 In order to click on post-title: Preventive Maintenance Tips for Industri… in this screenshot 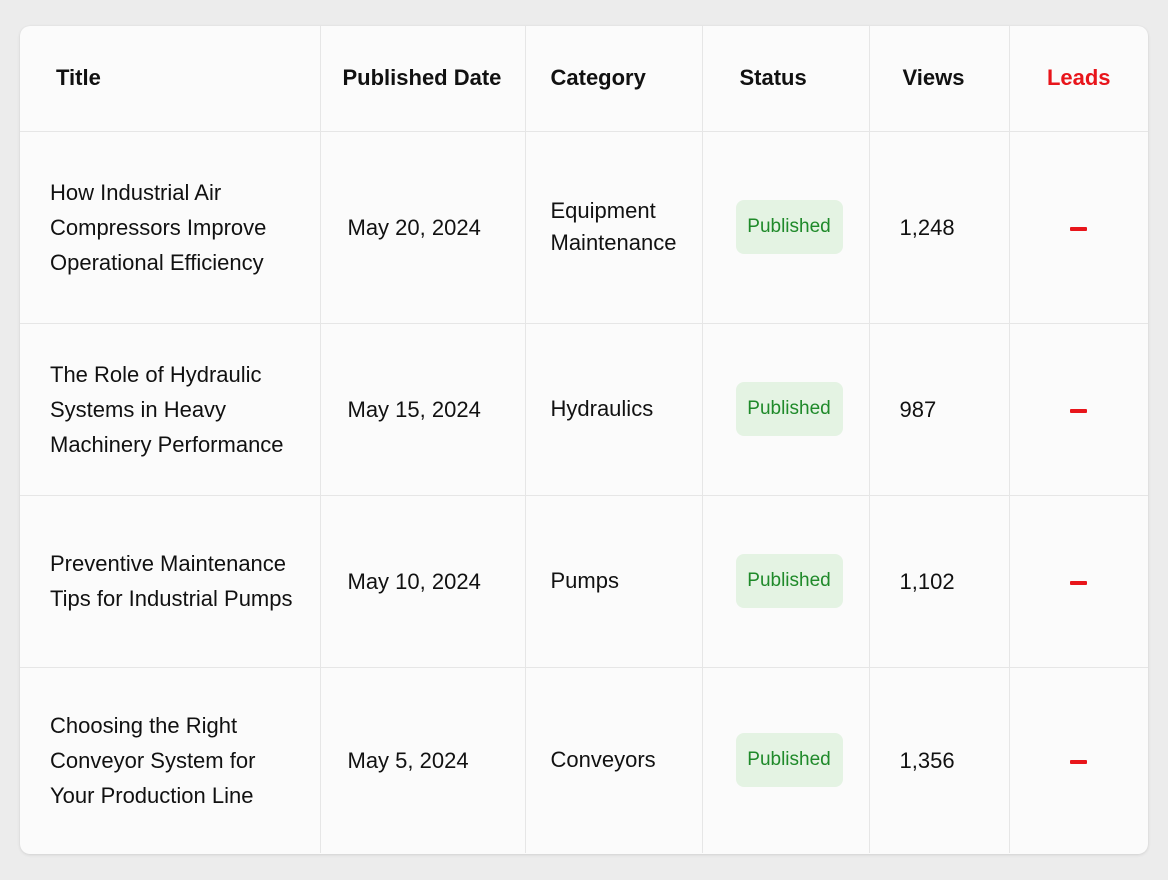, I will do `click(170, 581)`.